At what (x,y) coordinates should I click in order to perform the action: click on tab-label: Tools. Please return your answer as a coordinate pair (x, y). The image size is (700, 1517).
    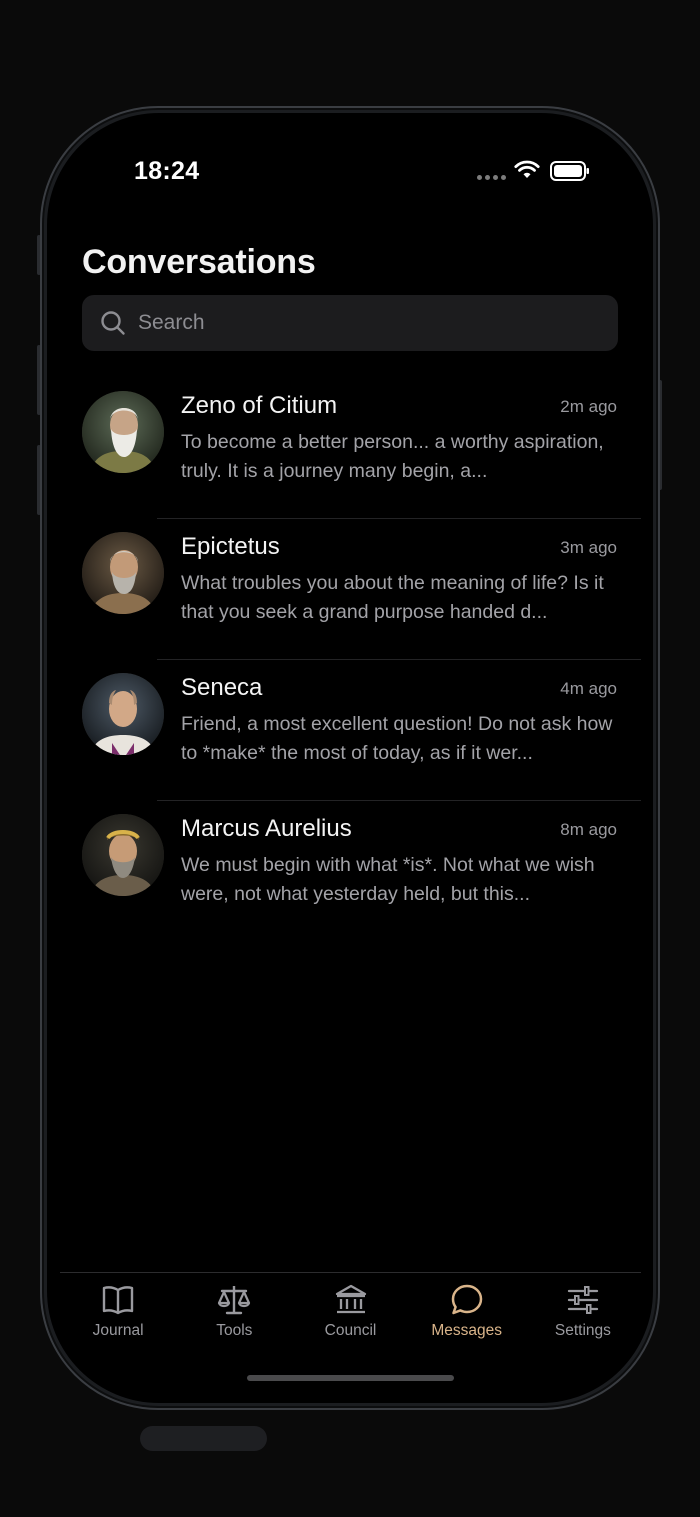
    Looking at the image, I should click on (234, 1330).